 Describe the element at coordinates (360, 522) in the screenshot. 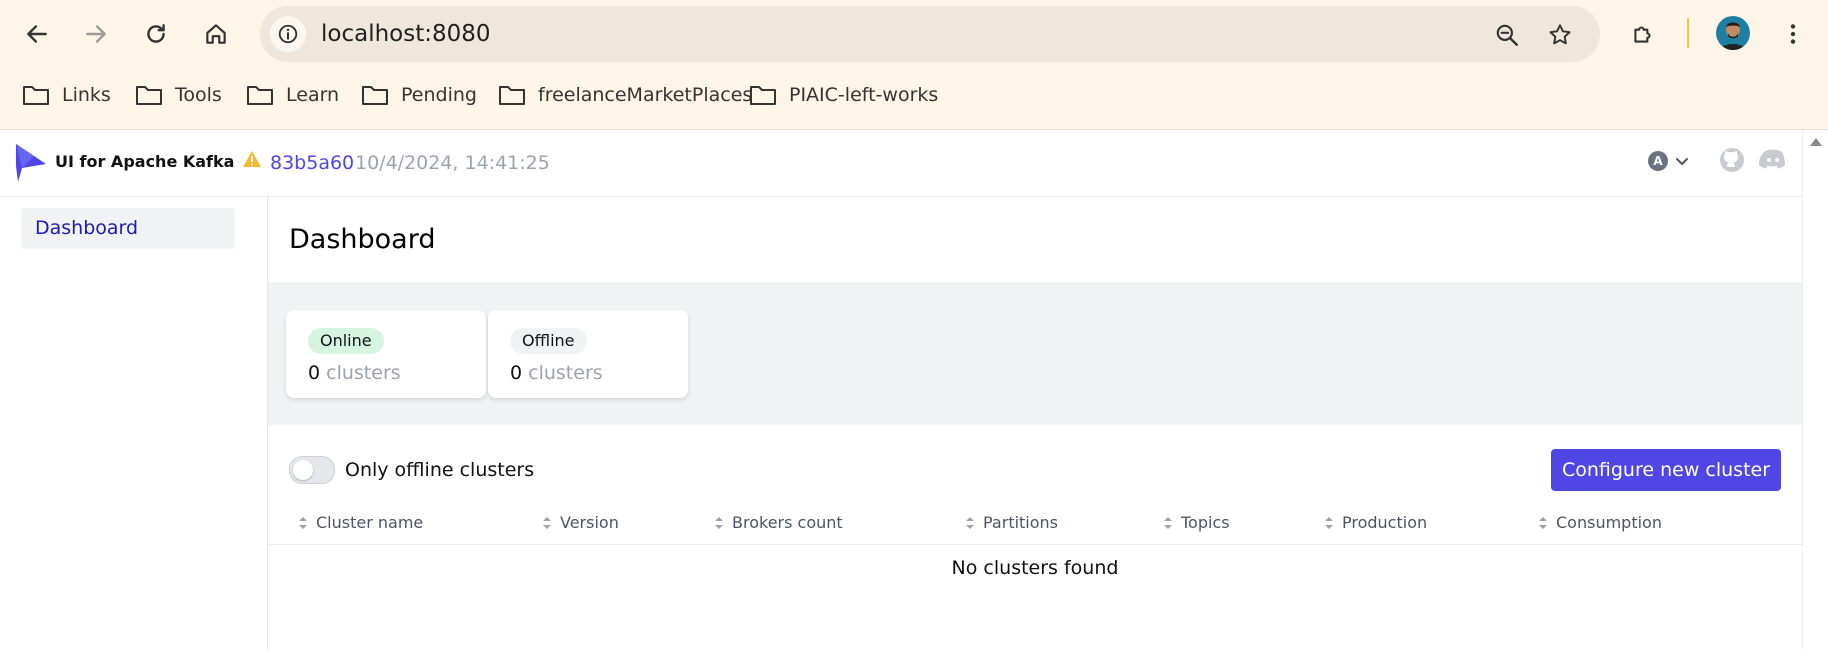

I see `column-header-cluster-name: Cluster name` at that location.